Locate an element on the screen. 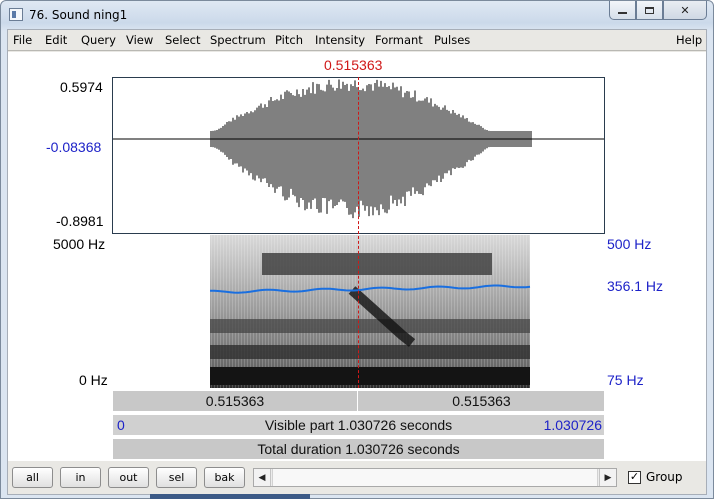  menu-pulses: Pulses is located at coordinates (452, 40).